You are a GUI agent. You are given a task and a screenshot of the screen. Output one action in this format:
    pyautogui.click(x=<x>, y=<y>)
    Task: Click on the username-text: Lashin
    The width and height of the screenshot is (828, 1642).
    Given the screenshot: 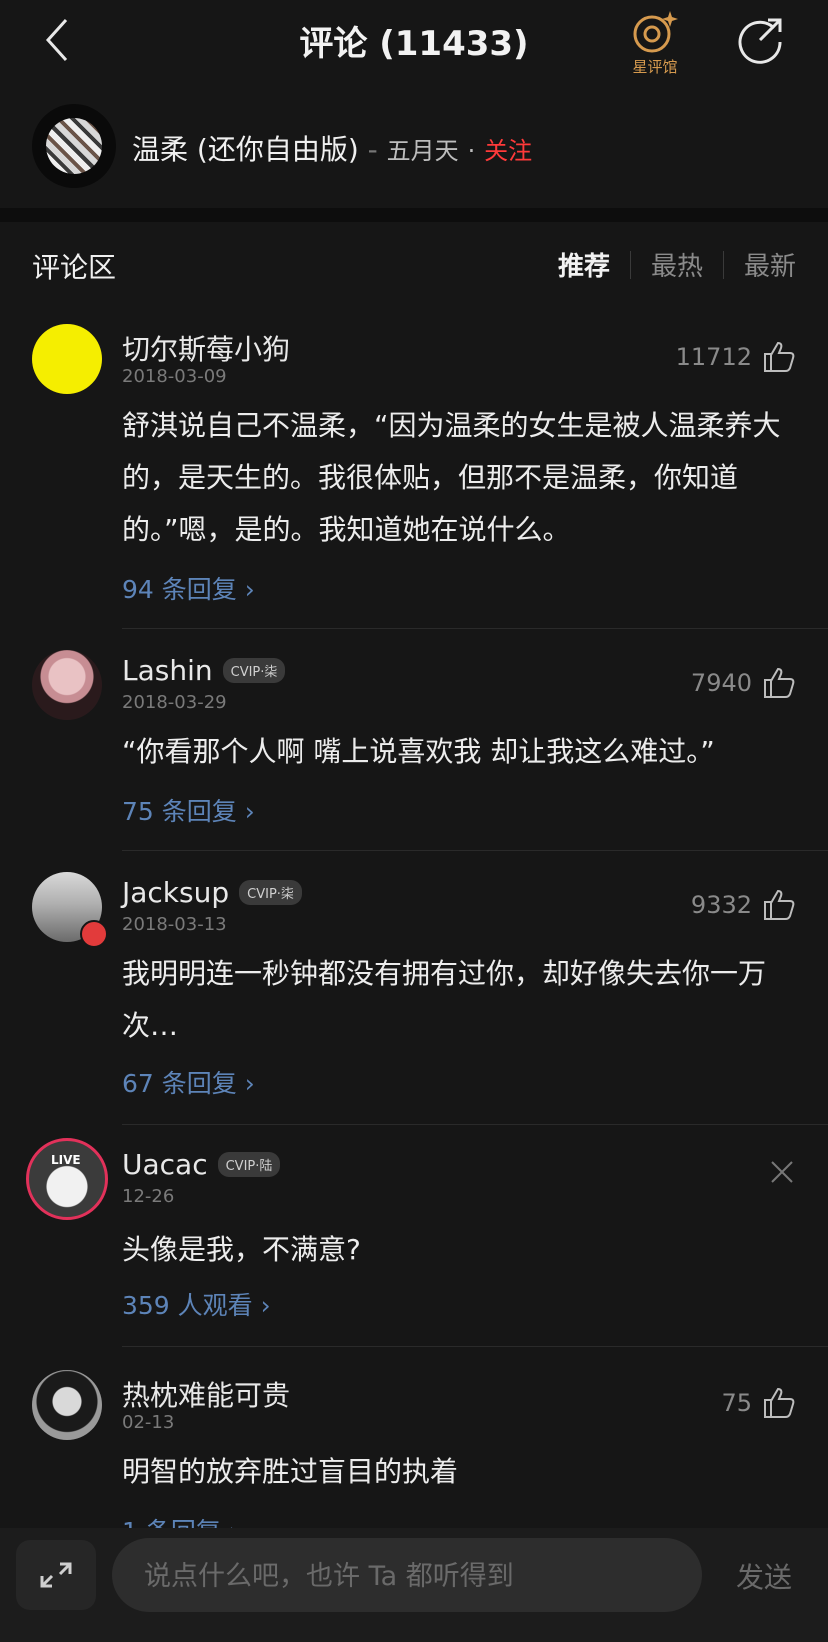 What is the action you would take?
    pyautogui.click(x=167, y=670)
    